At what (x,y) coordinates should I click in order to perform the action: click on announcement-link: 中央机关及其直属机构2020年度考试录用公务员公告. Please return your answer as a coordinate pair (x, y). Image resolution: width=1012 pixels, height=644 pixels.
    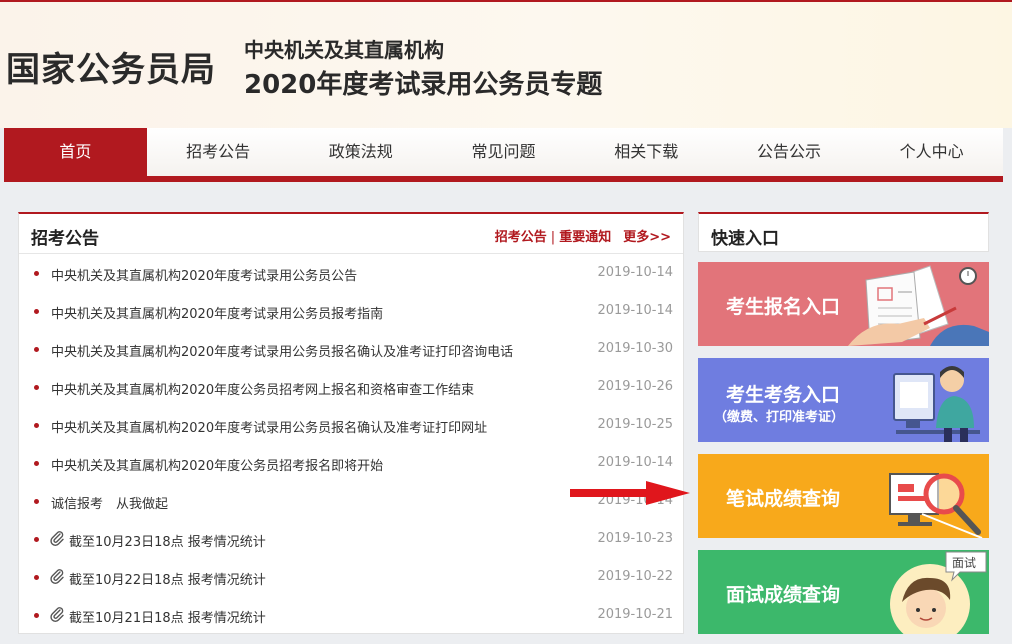
    Looking at the image, I should click on (204, 274).